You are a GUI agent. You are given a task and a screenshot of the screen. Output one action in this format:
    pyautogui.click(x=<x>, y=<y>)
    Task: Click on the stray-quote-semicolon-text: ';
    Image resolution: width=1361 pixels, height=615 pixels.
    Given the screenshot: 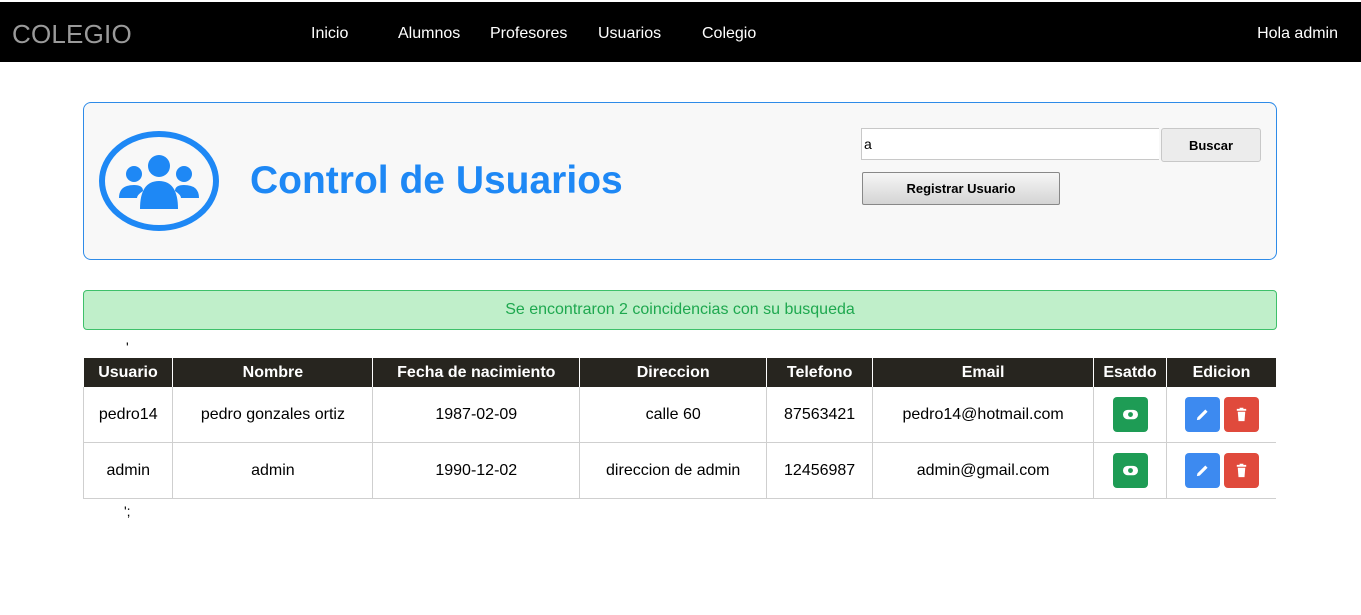 What is the action you would take?
    pyautogui.click(x=127, y=511)
    